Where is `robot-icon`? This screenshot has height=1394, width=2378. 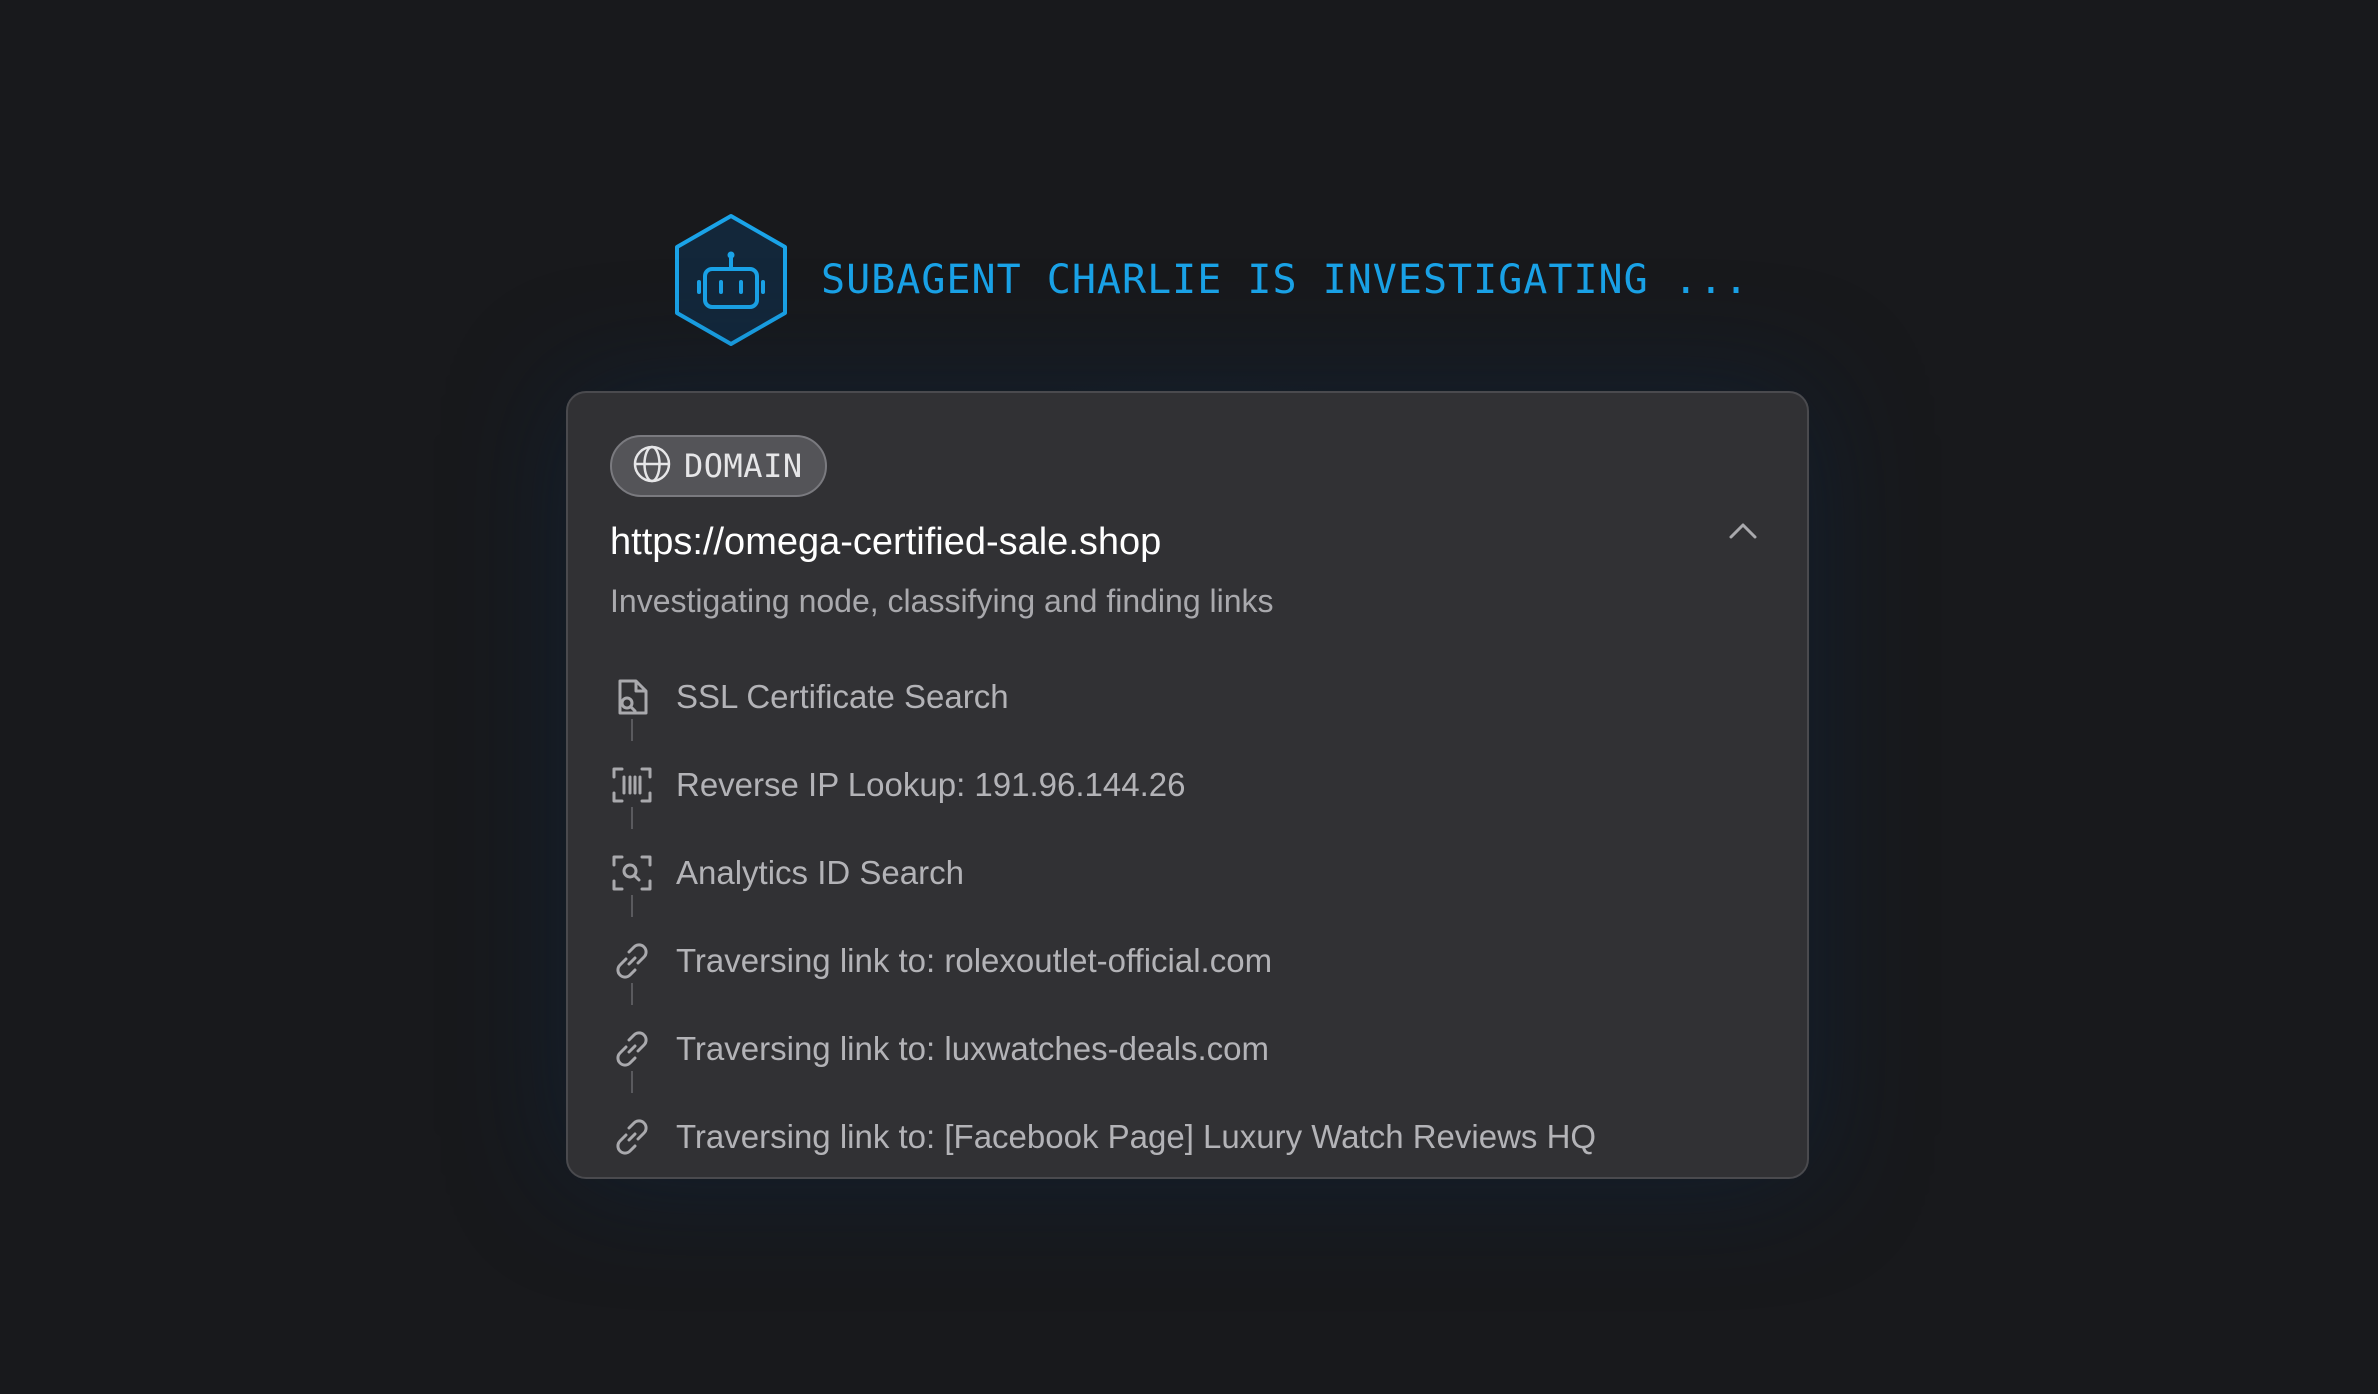
robot-icon is located at coordinates (731, 280).